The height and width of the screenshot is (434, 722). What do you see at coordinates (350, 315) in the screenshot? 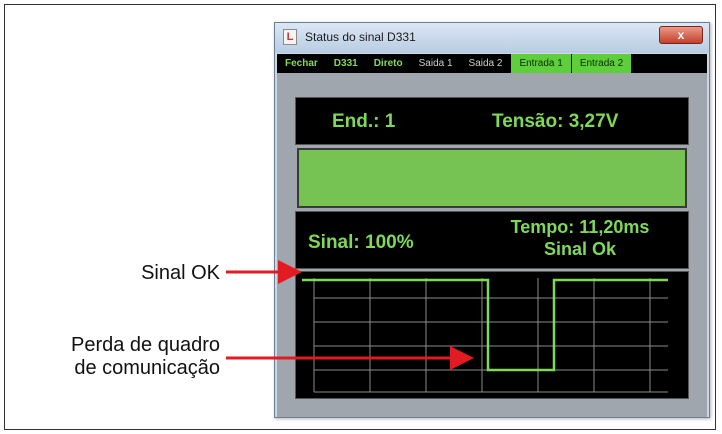
I see `arrow-overlay` at bounding box center [350, 315].